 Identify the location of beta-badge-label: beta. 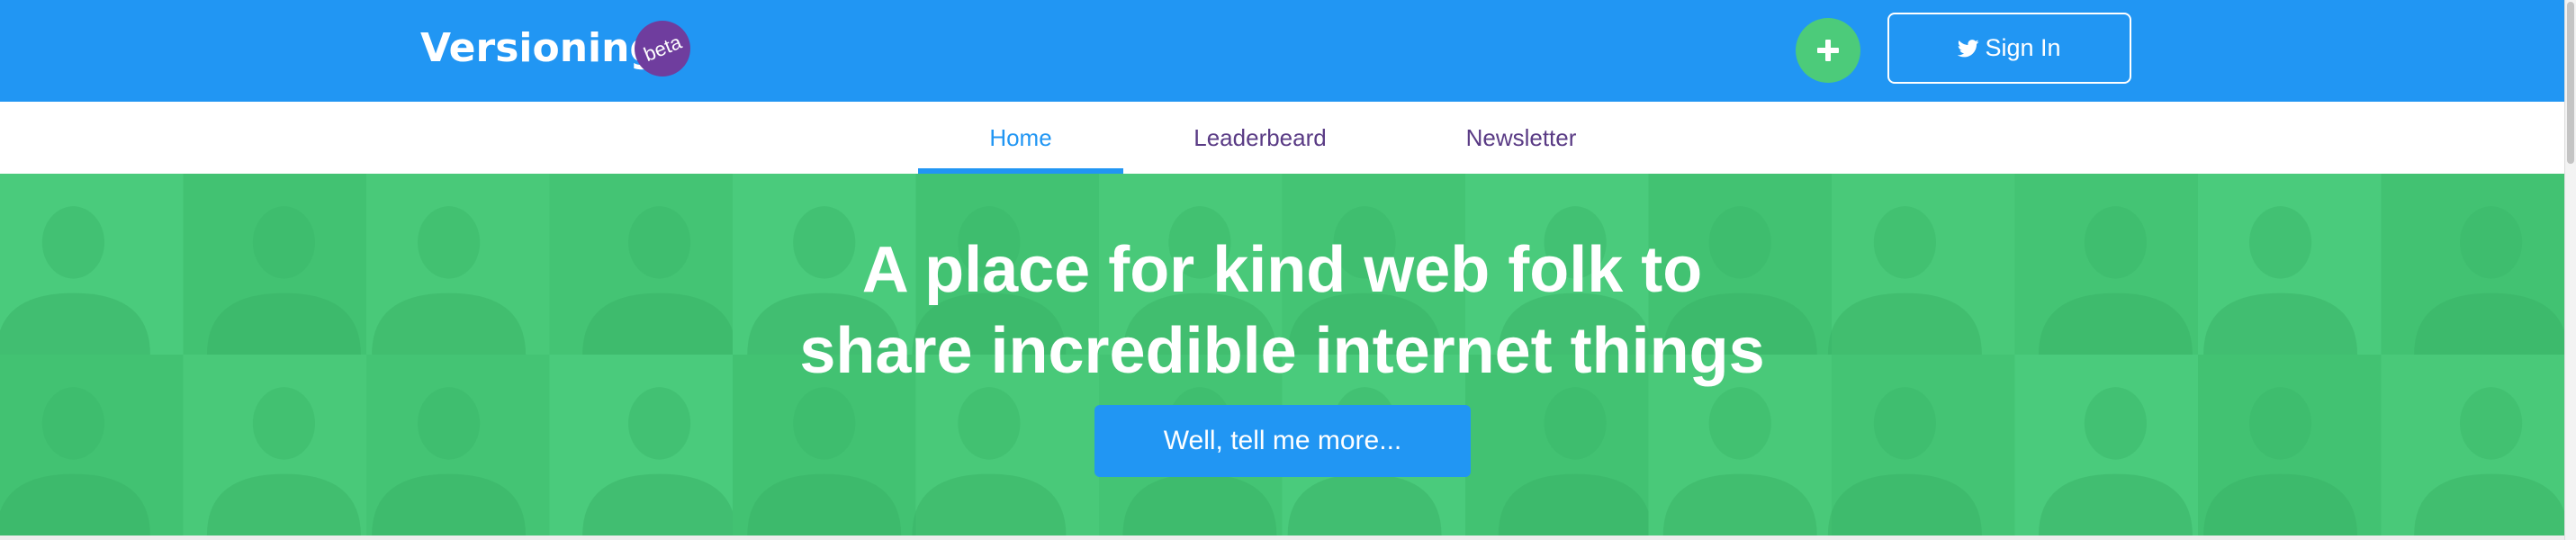
(662, 49).